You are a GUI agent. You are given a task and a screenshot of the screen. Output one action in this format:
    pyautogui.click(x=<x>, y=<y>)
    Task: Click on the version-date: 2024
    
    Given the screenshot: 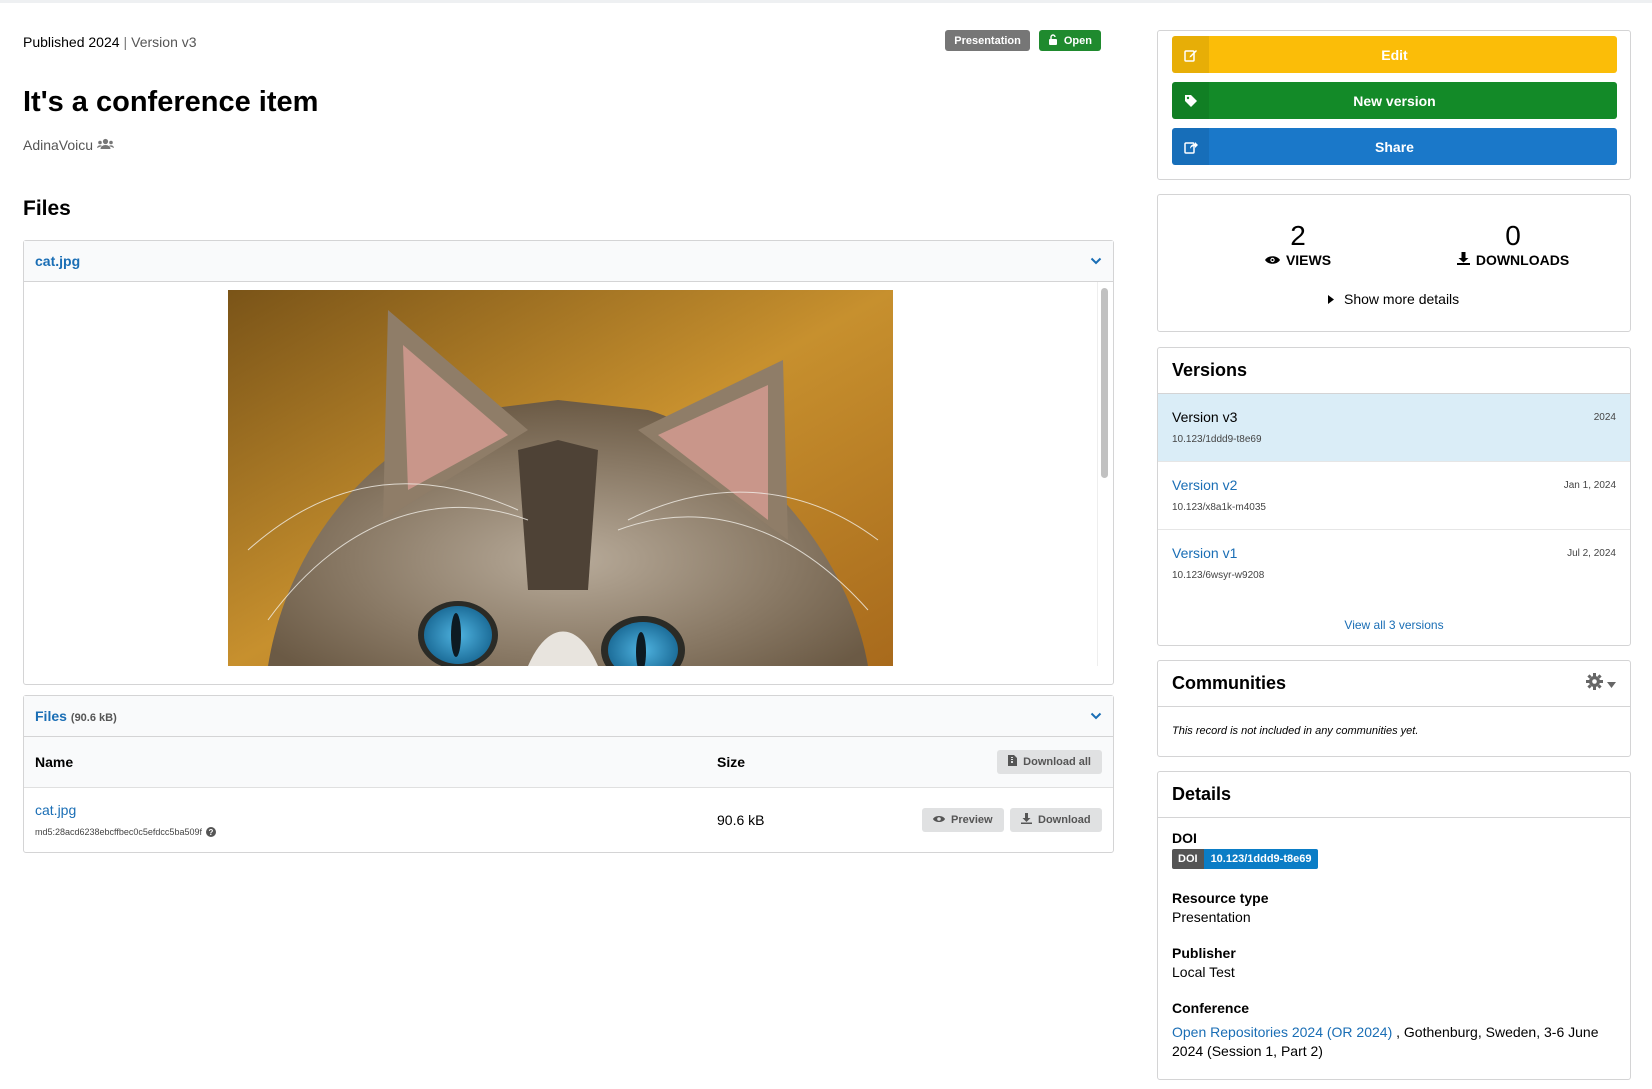 What is the action you would take?
    pyautogui.click(x=1604, y=417)
    